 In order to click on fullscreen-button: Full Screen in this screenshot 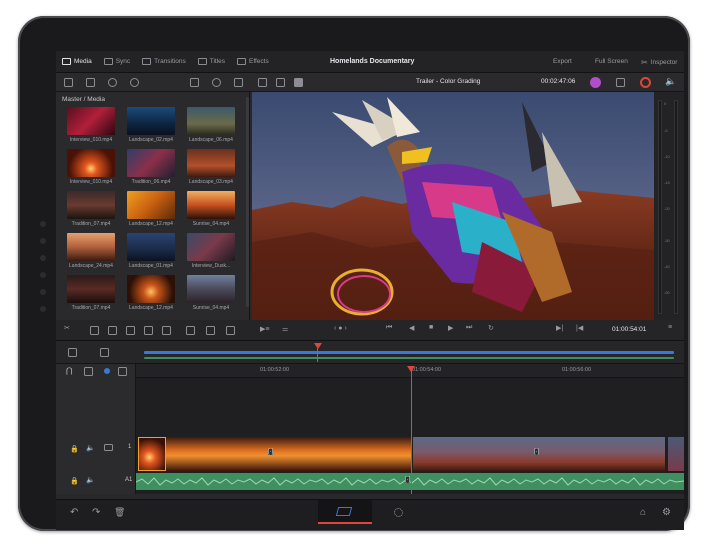, I will do `click(610, 61)`.